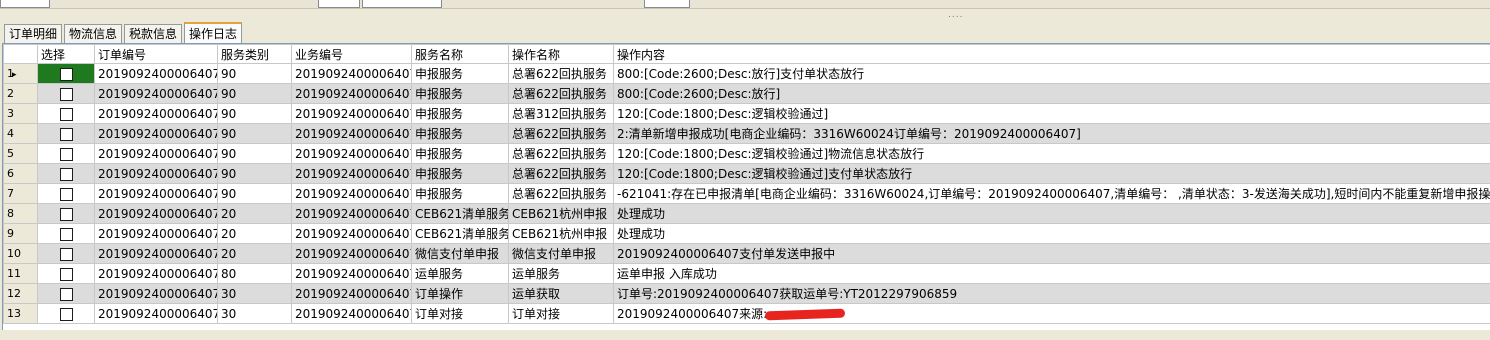  Describe the element at coordinates (20, 173) in the screenshot. I see `row-indicator: 6` at that location.